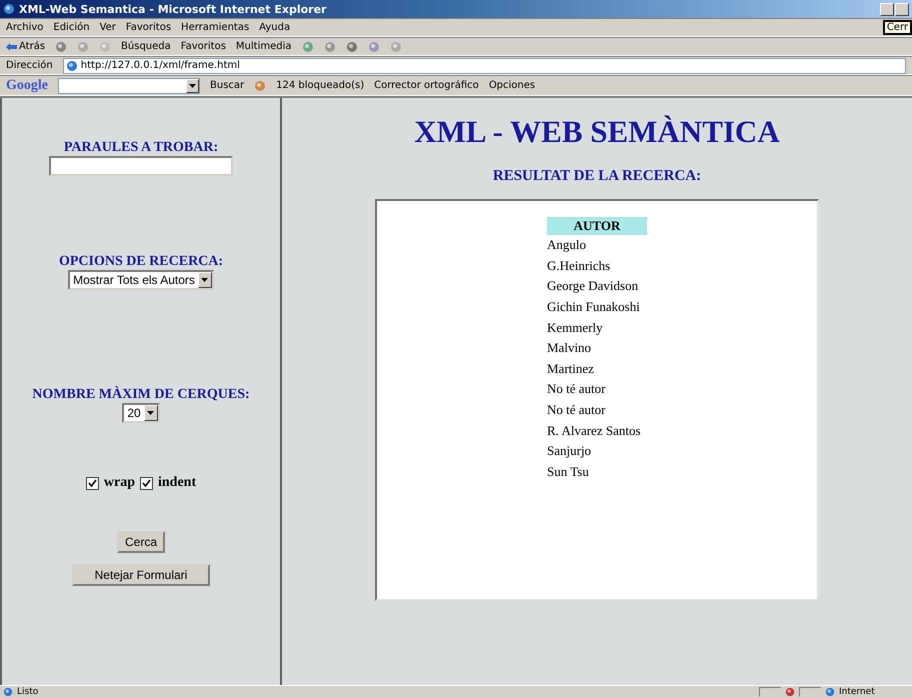 This screenshot has width=912, height=698. Describe the element at coordinates (571, 369) in the screenshot. I see `table-cell-text: Martinez` at that location.